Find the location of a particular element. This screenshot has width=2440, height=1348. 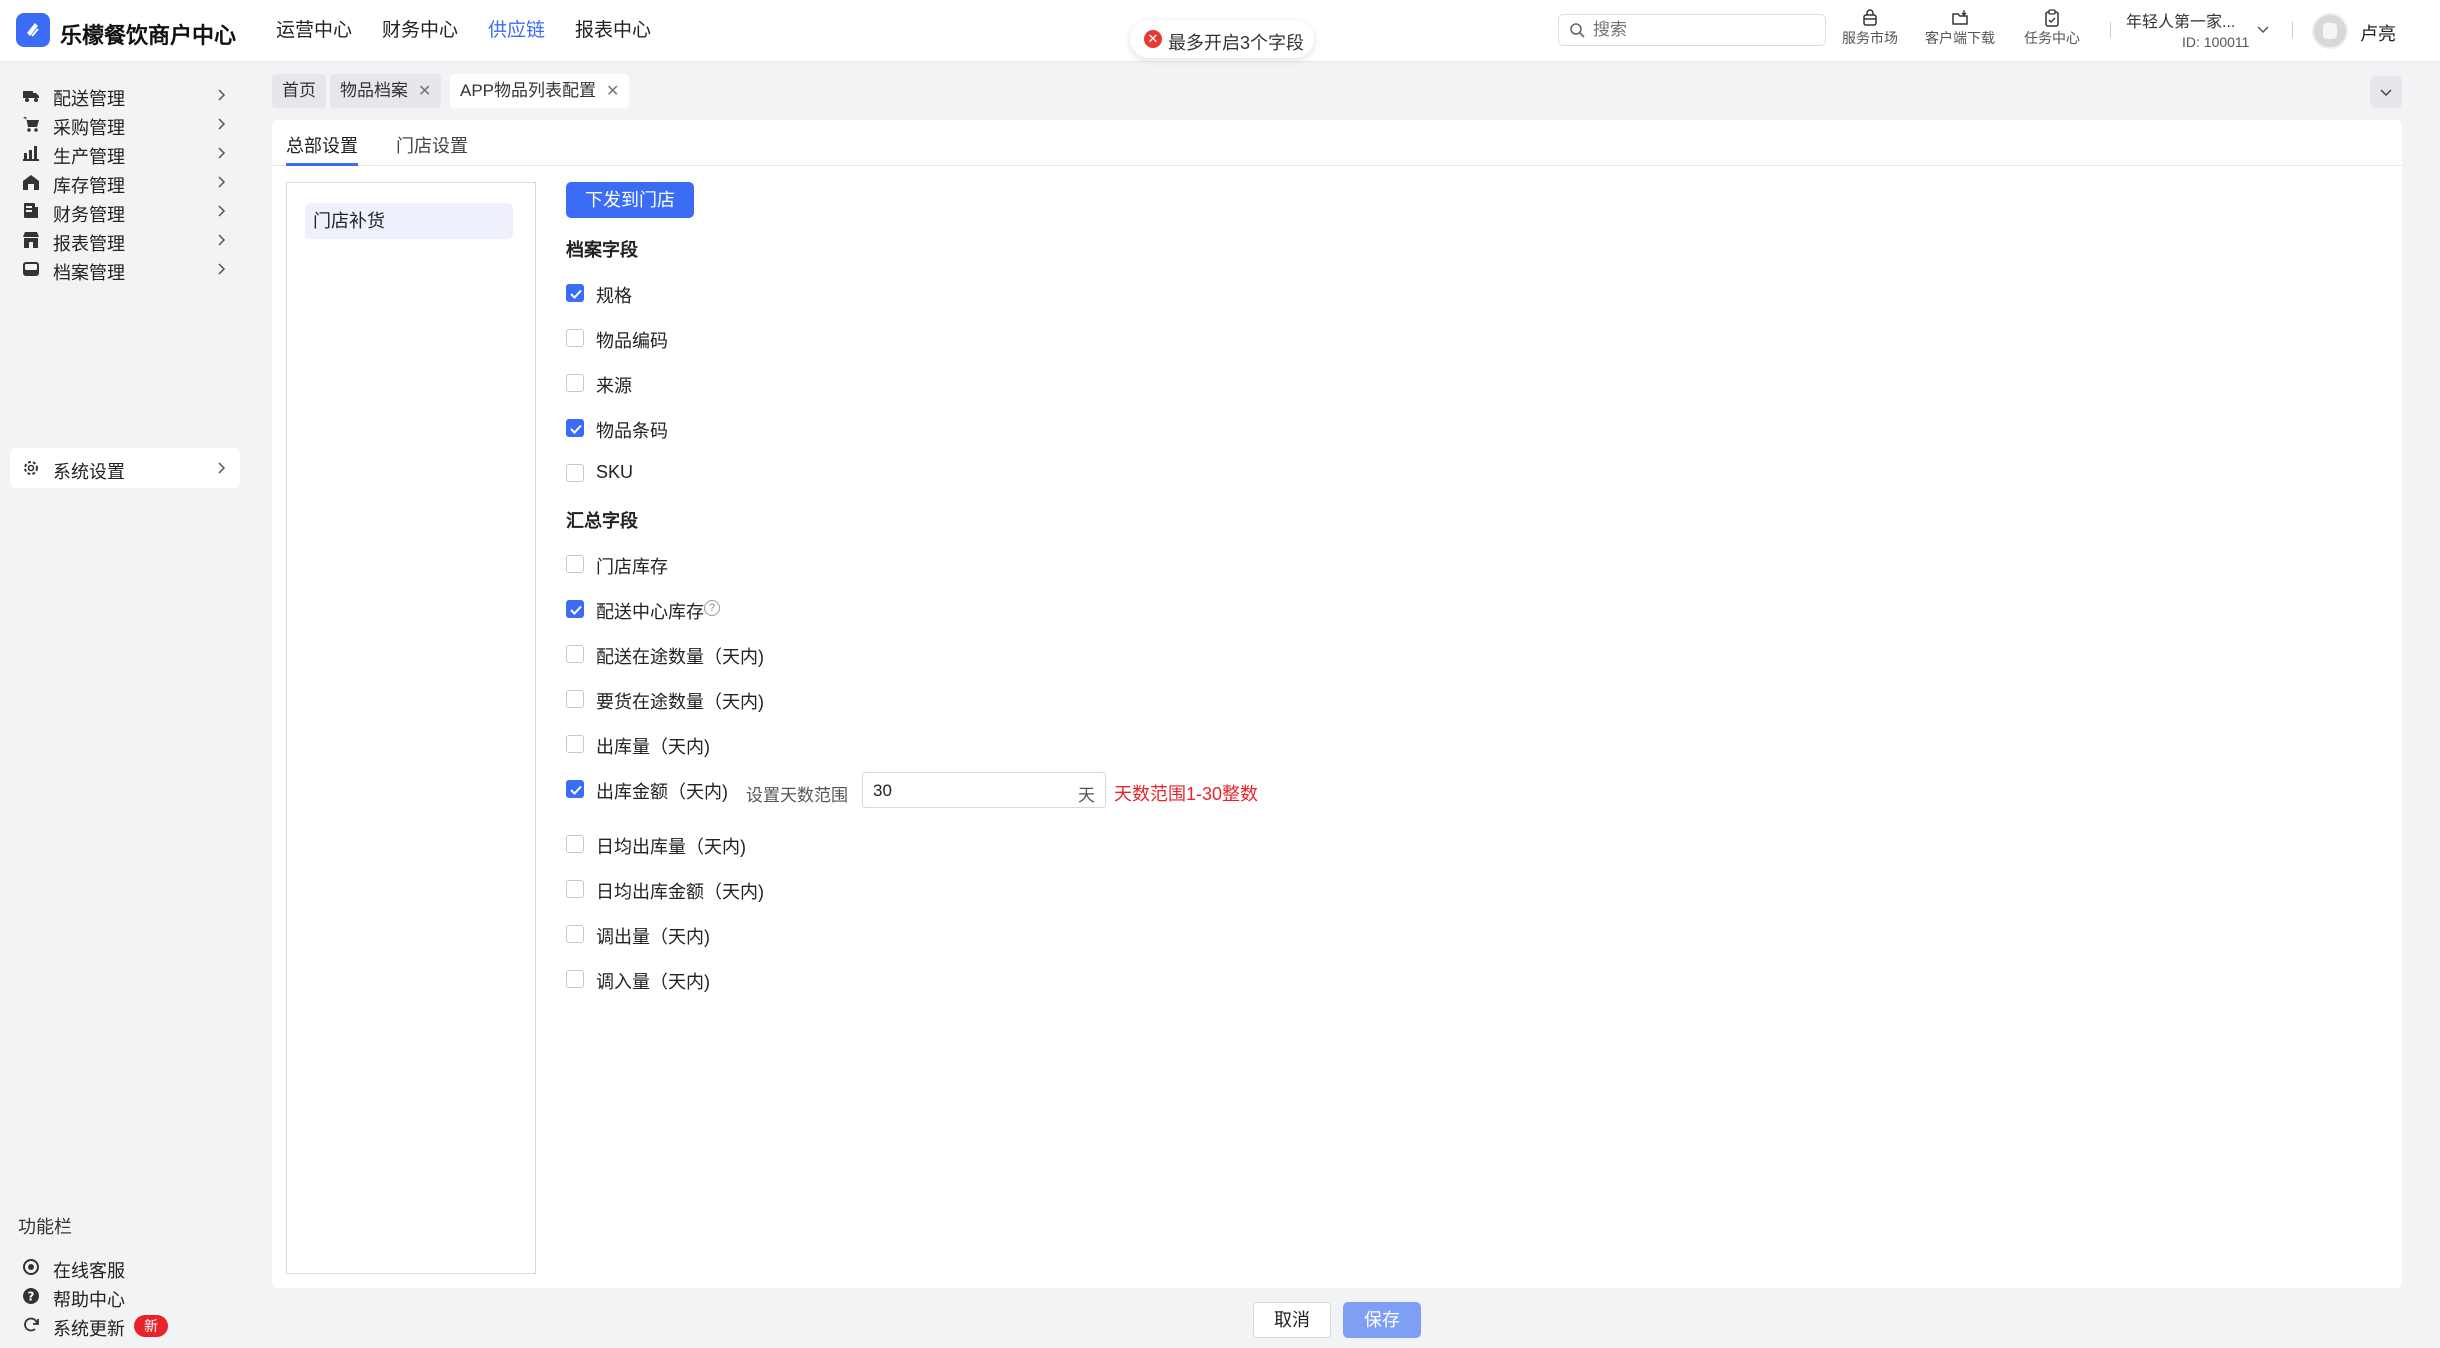

footer-bar: 取消 保存 is located at coordinates (1337, 1321).